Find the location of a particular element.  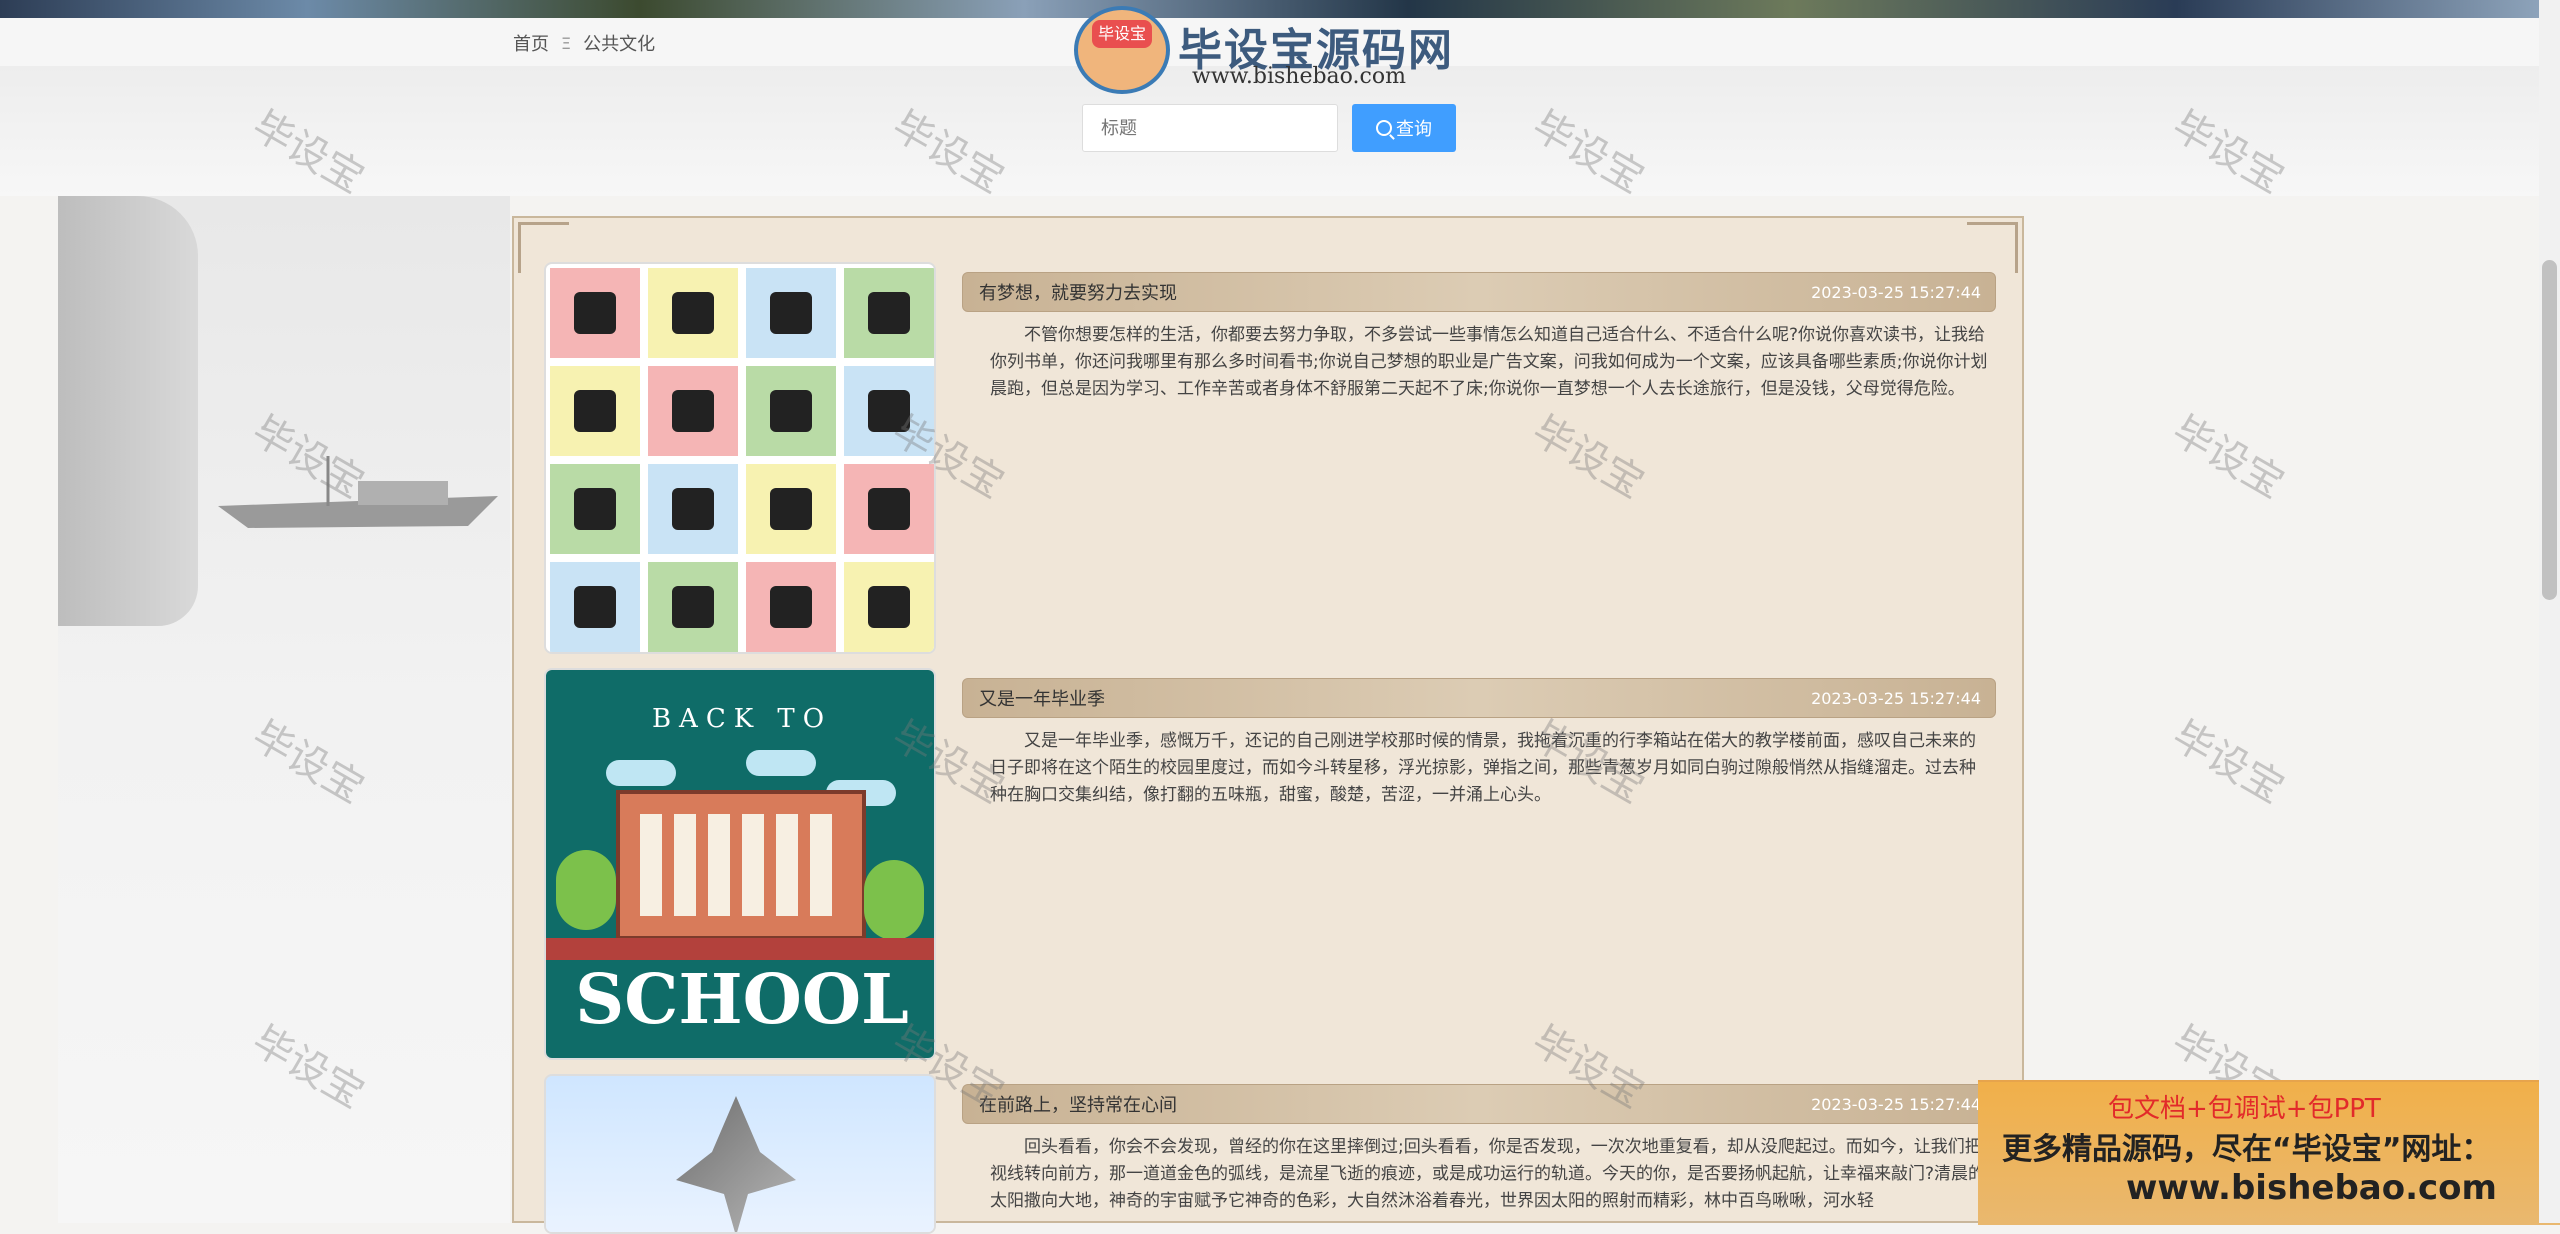

desk-icon is located at coordinates (595, 509).